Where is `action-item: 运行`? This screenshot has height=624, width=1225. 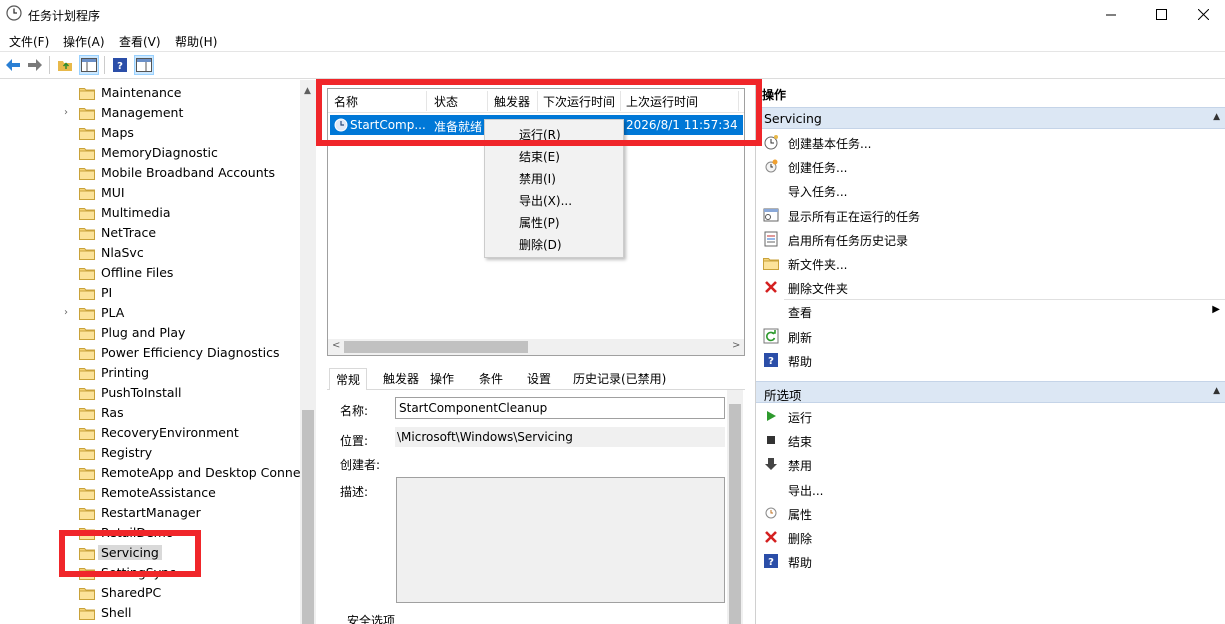 action-item: 运行 is located at coordinates (990, 416).